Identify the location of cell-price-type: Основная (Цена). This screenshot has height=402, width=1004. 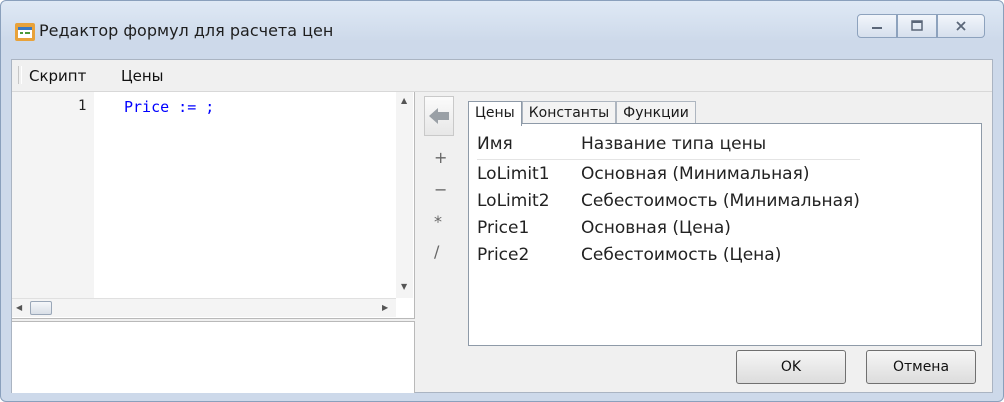
(656, 227).